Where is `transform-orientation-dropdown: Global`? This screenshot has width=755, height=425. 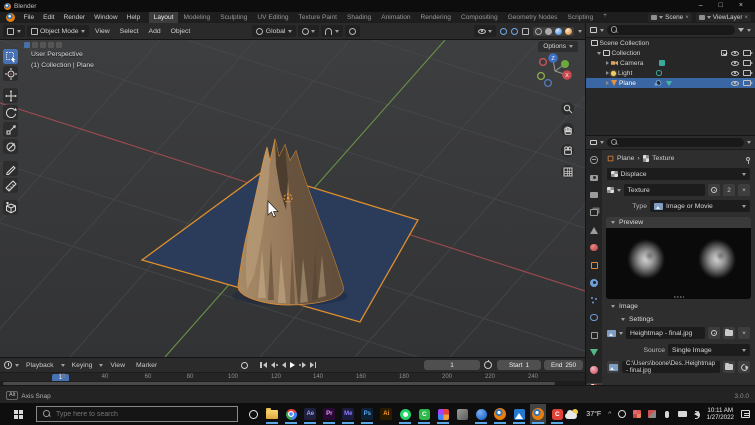
transform-orientation-dropdown: Global is located at coordinates (274, 31).